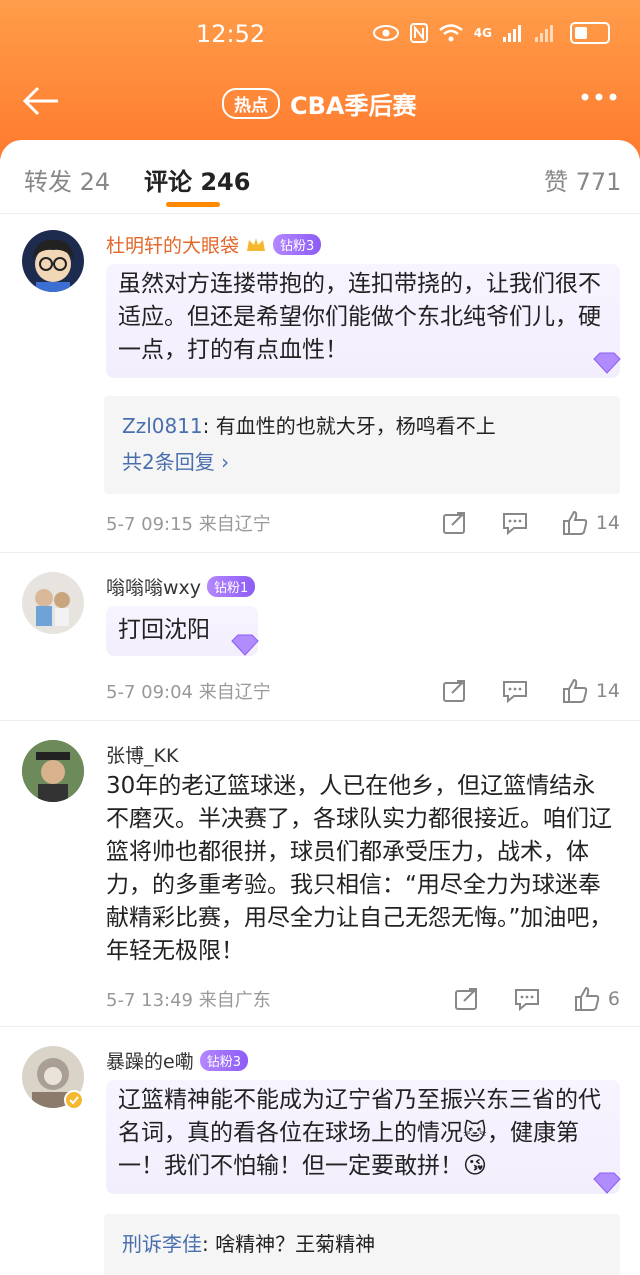 The width and height of the screenshot is (640, 1275). What do you see at coordinates (188, 524) in the screenshot?
I see `comment-meta: 5-7 09:15 来自辽宁` at bounding box center [188, 524].